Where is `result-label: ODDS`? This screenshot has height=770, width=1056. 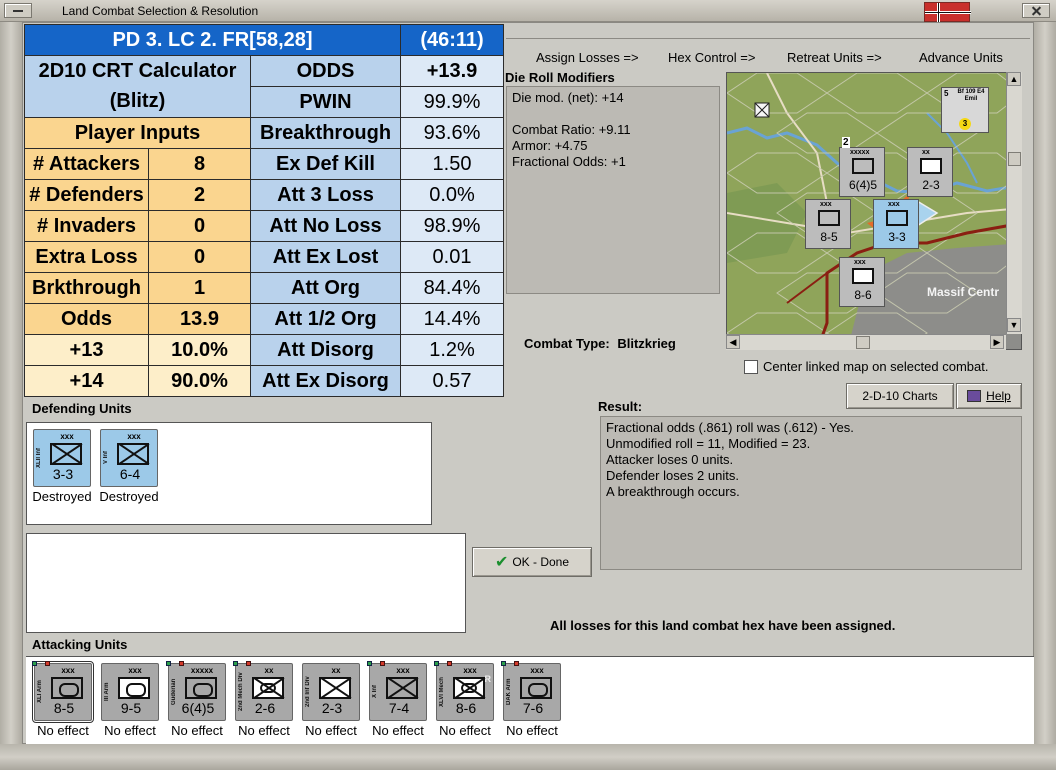 result-label: ODDS is located at coordinates (325, 71).